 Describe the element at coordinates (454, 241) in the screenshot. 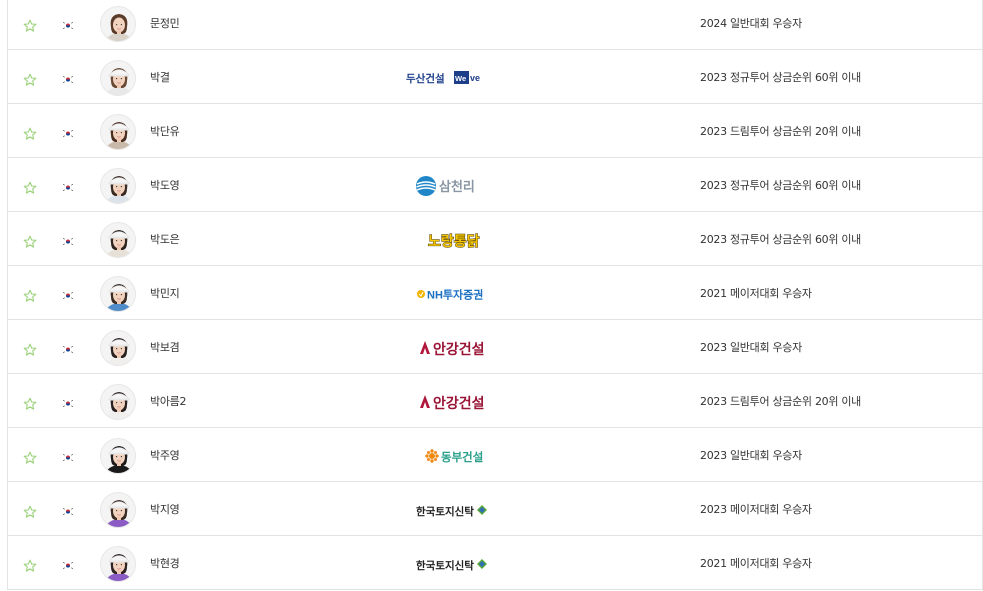

I see `sponsor-text: 노랑통닭` at that location.